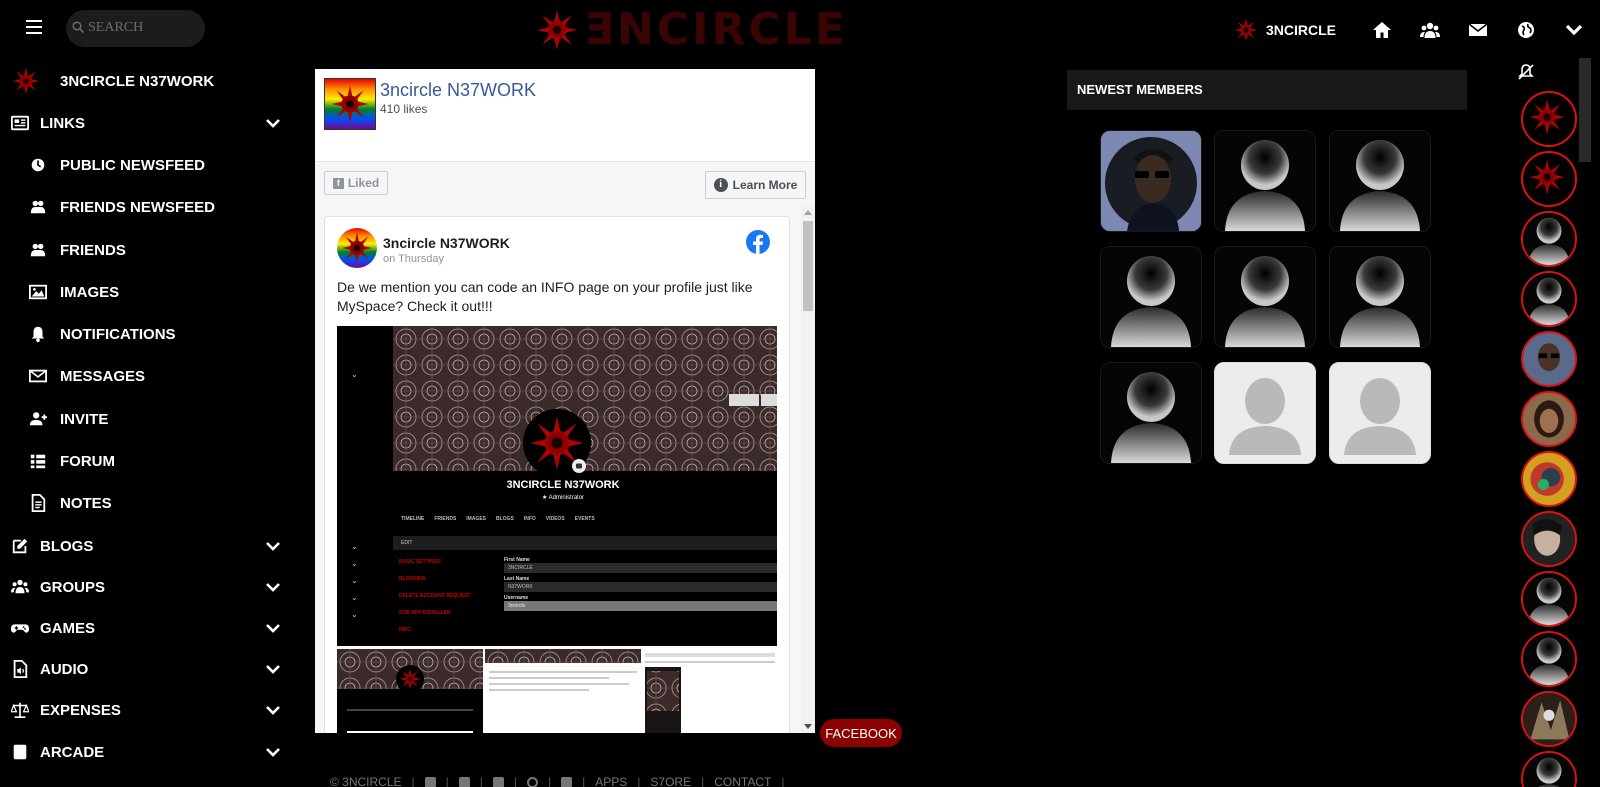  I want to click on sidebar-item-label: FORUM, so click(87, 461).